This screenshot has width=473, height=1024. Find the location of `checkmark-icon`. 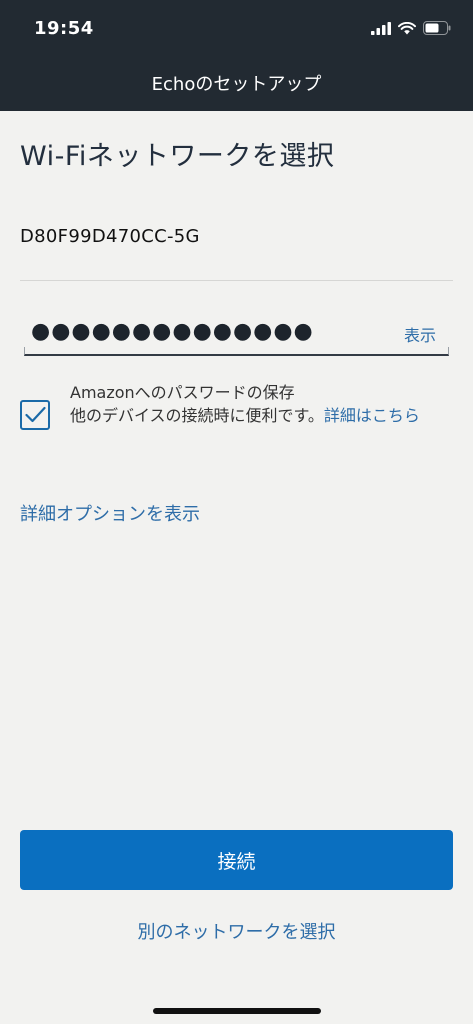

checkmark-icon is located at coordinates (35, 414).